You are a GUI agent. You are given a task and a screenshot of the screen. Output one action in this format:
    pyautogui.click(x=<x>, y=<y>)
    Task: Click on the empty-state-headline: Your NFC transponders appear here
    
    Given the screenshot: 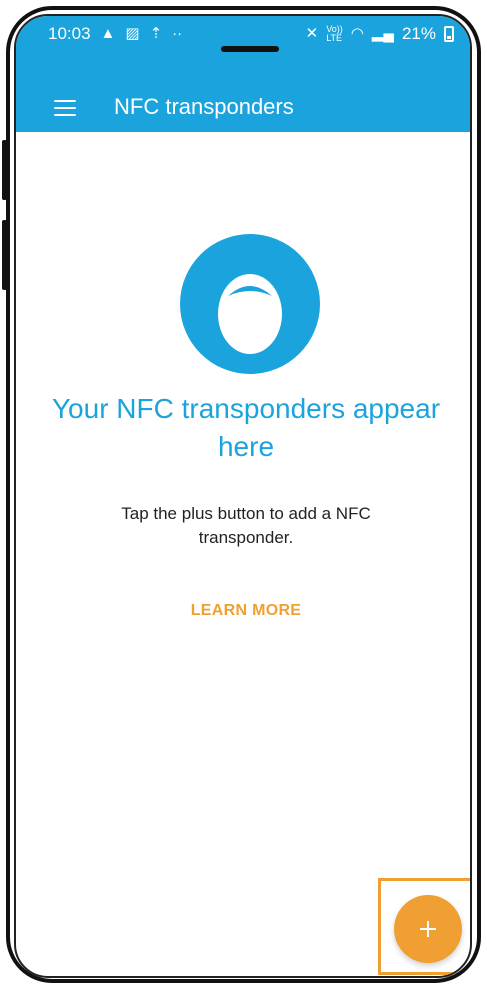 What is the action you would take?
    pyautogui.click(x=246, y=427)
    